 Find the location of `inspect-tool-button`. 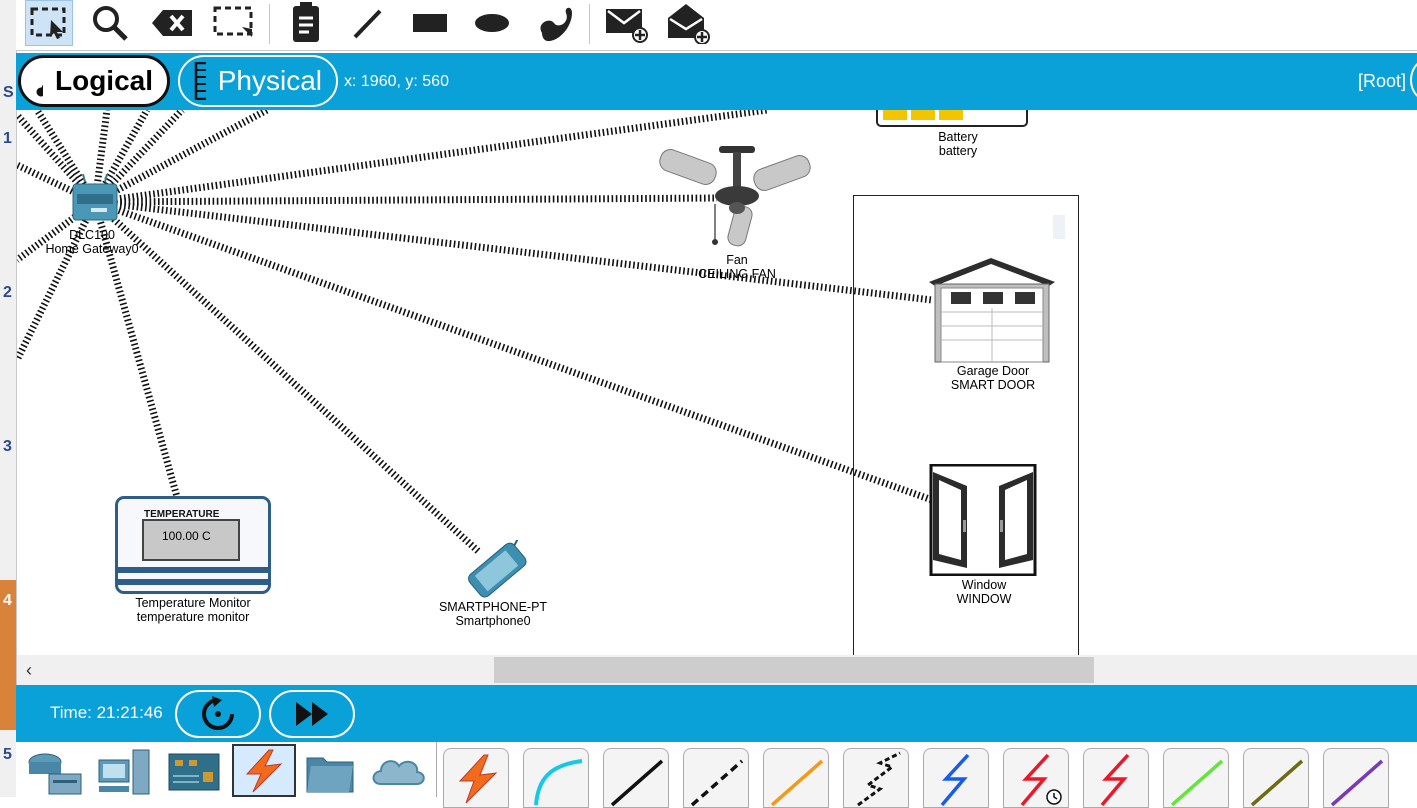

inspect-tool-button is located at coordinates (110, 23).